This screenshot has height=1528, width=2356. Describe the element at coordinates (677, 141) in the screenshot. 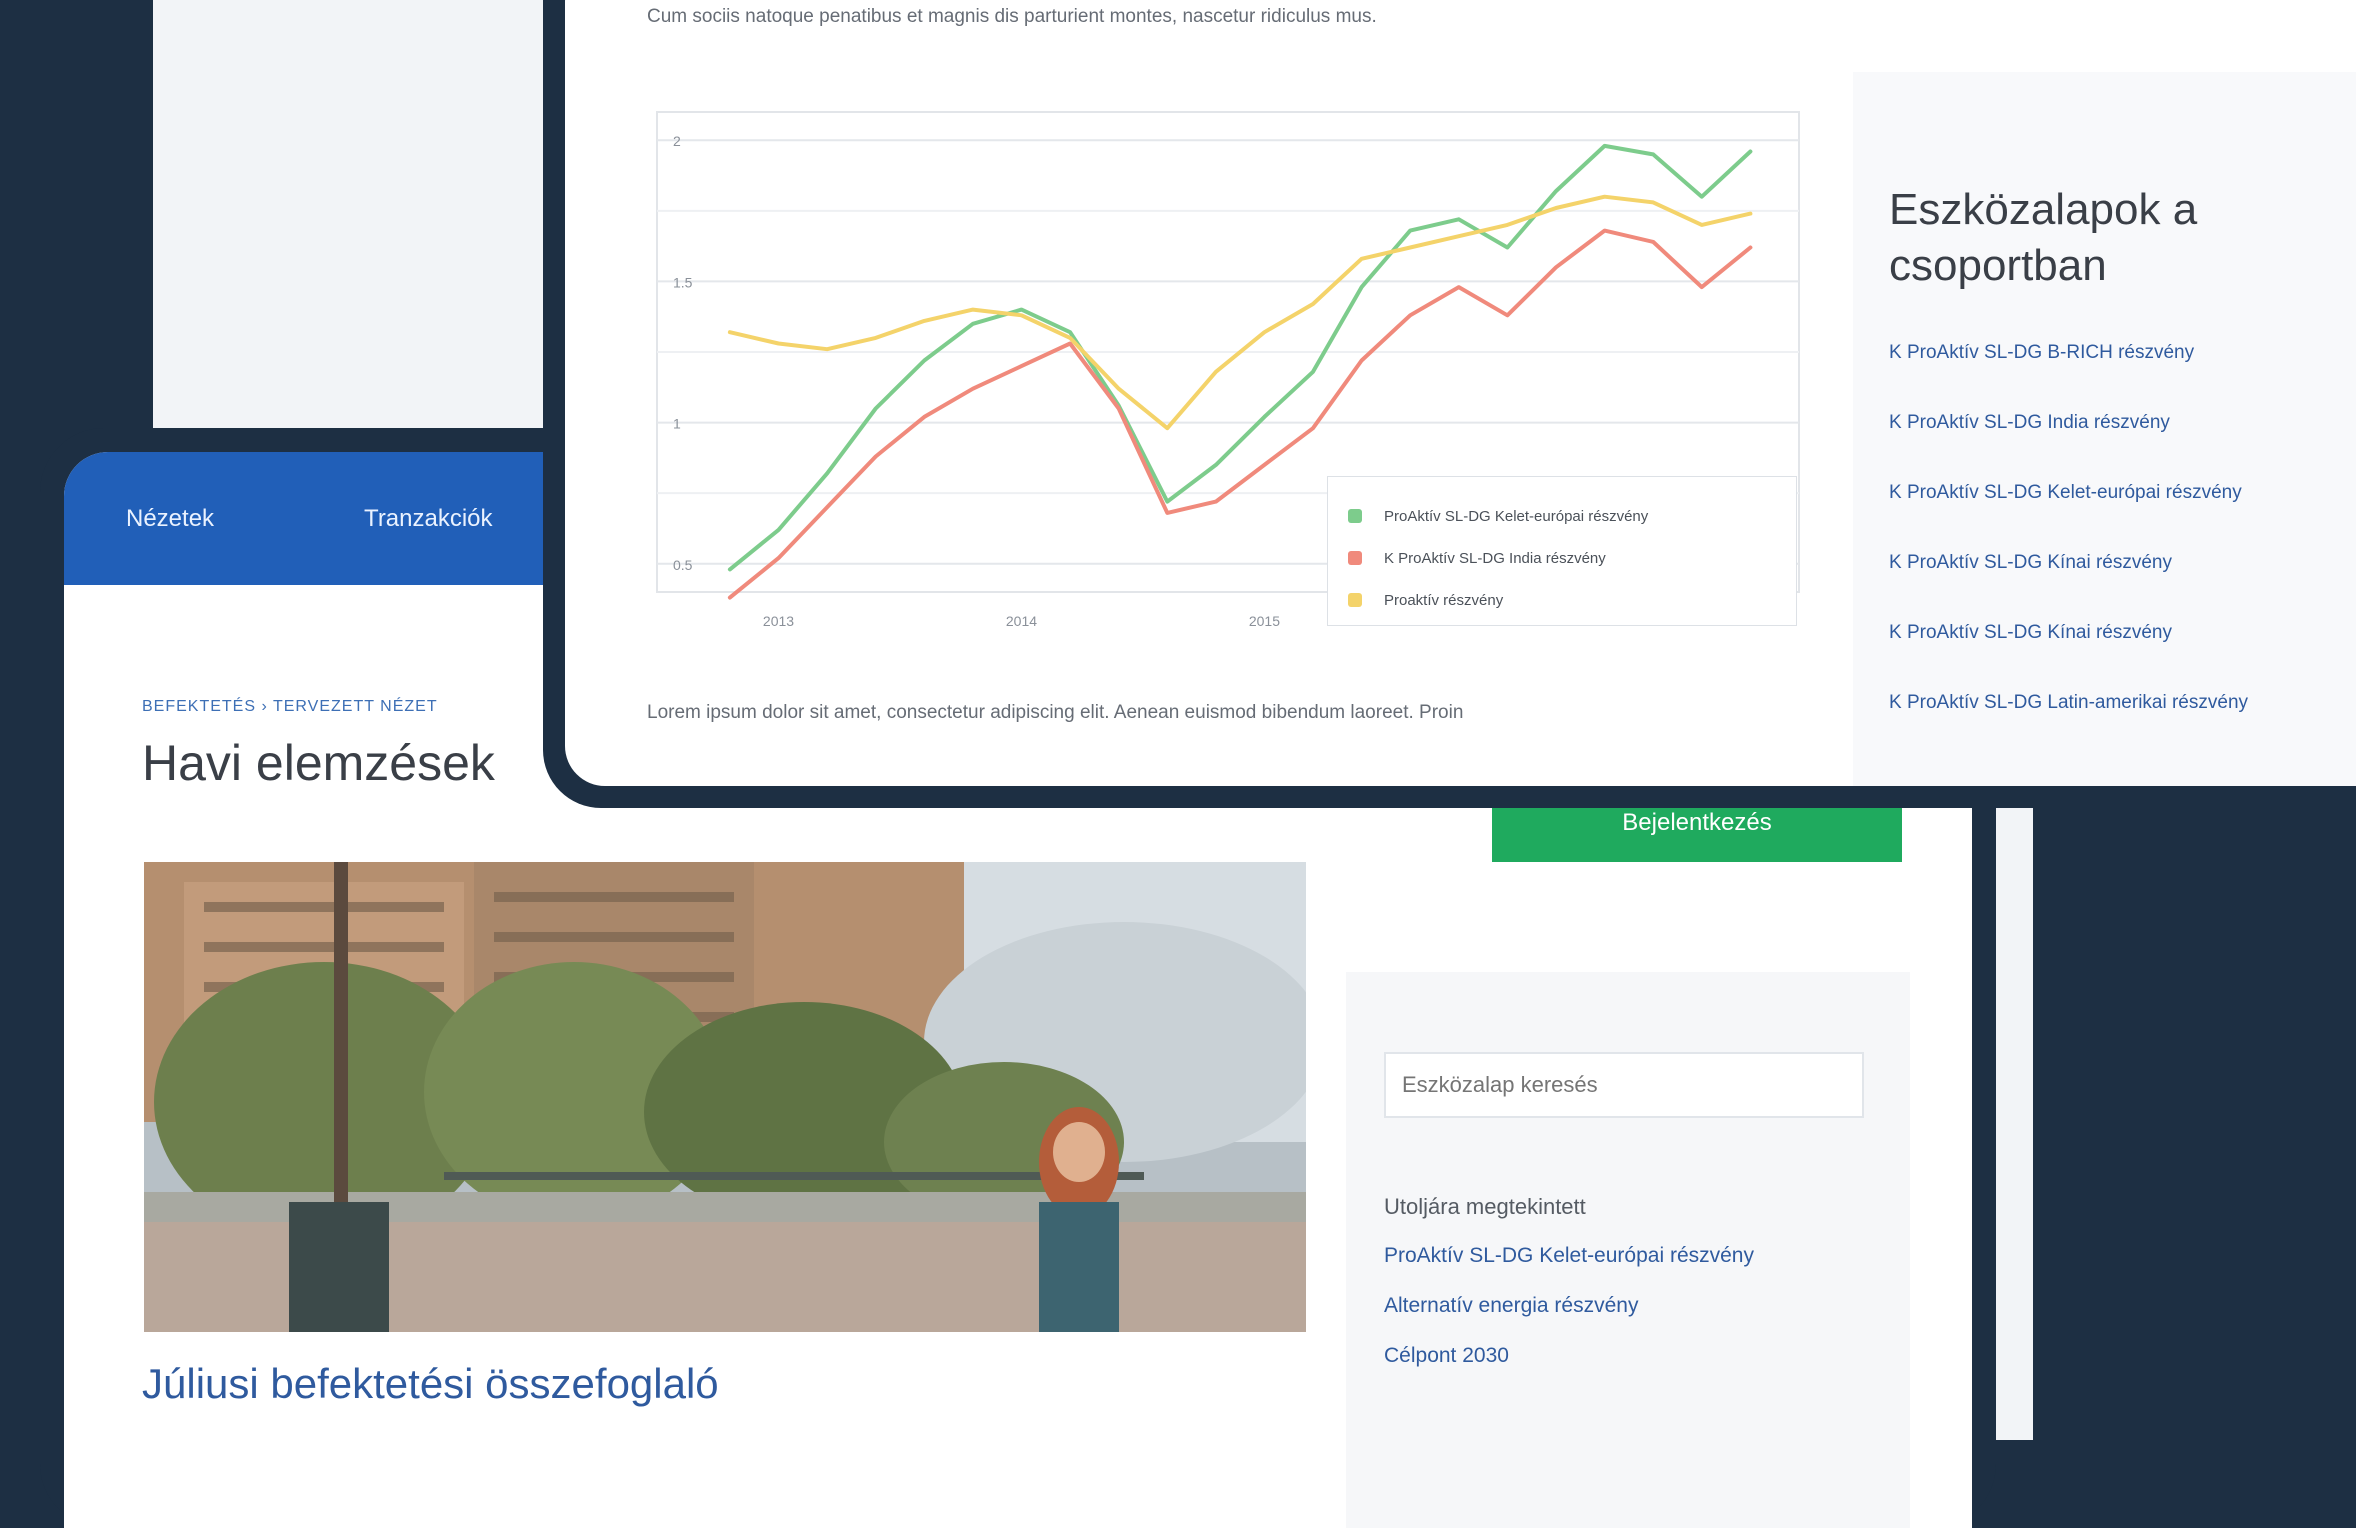

I see `y-tick-label: 2` at that location.